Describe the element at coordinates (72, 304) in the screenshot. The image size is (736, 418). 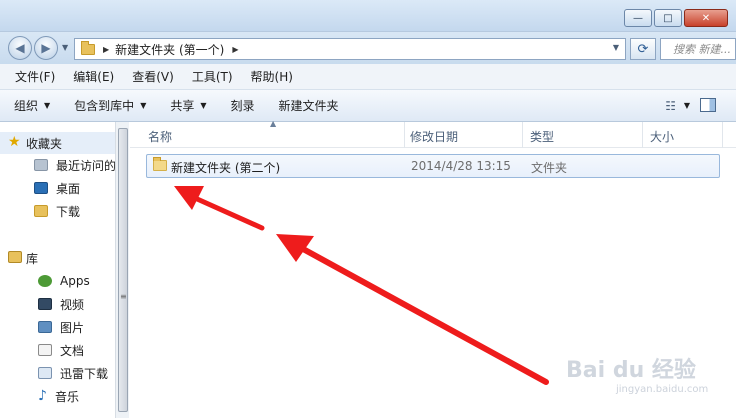
I see `sidebar-videos-label: 视频` at that location.